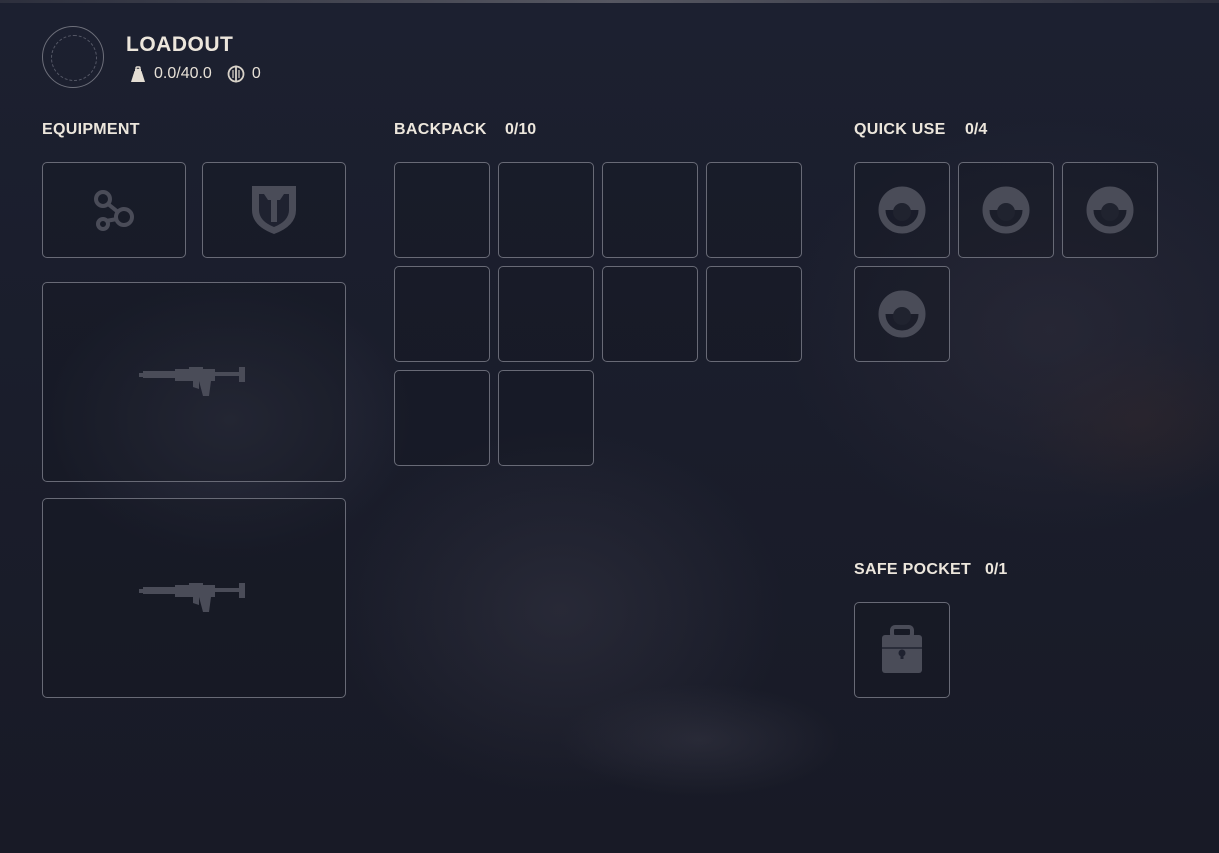  I want to click on quick-use-count: 0/4, so click(976, 129).